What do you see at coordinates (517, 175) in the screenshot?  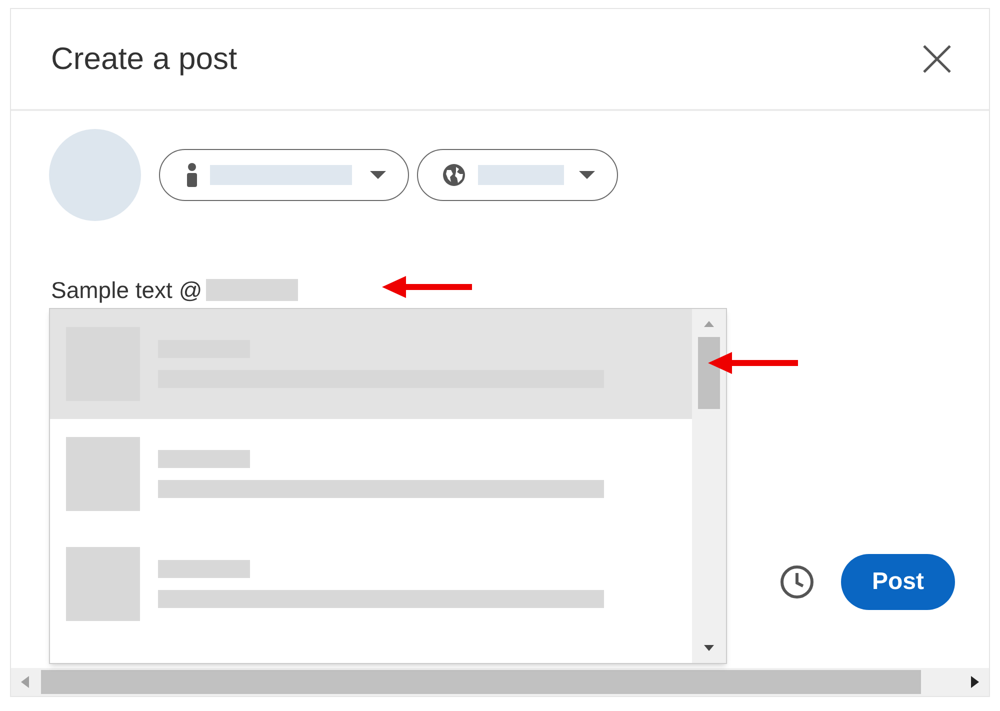 I see `visibility-selector` at bounding box center [517, 175].